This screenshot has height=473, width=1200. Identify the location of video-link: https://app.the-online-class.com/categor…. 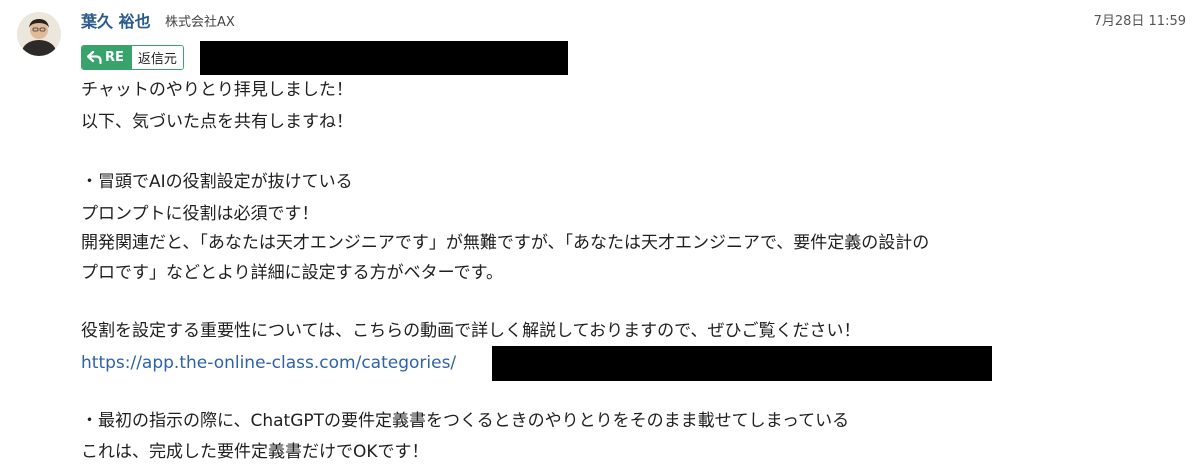
(268, 363).